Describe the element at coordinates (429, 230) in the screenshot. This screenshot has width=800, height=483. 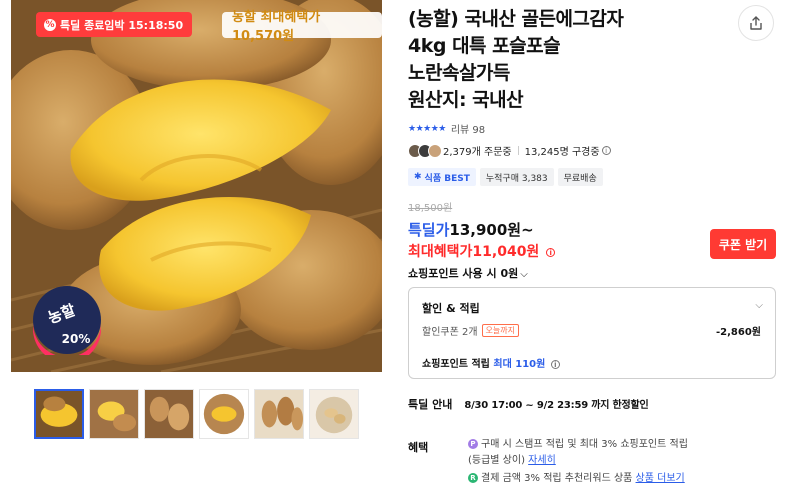
I see `deal-price-label: 특딜가` at that location.